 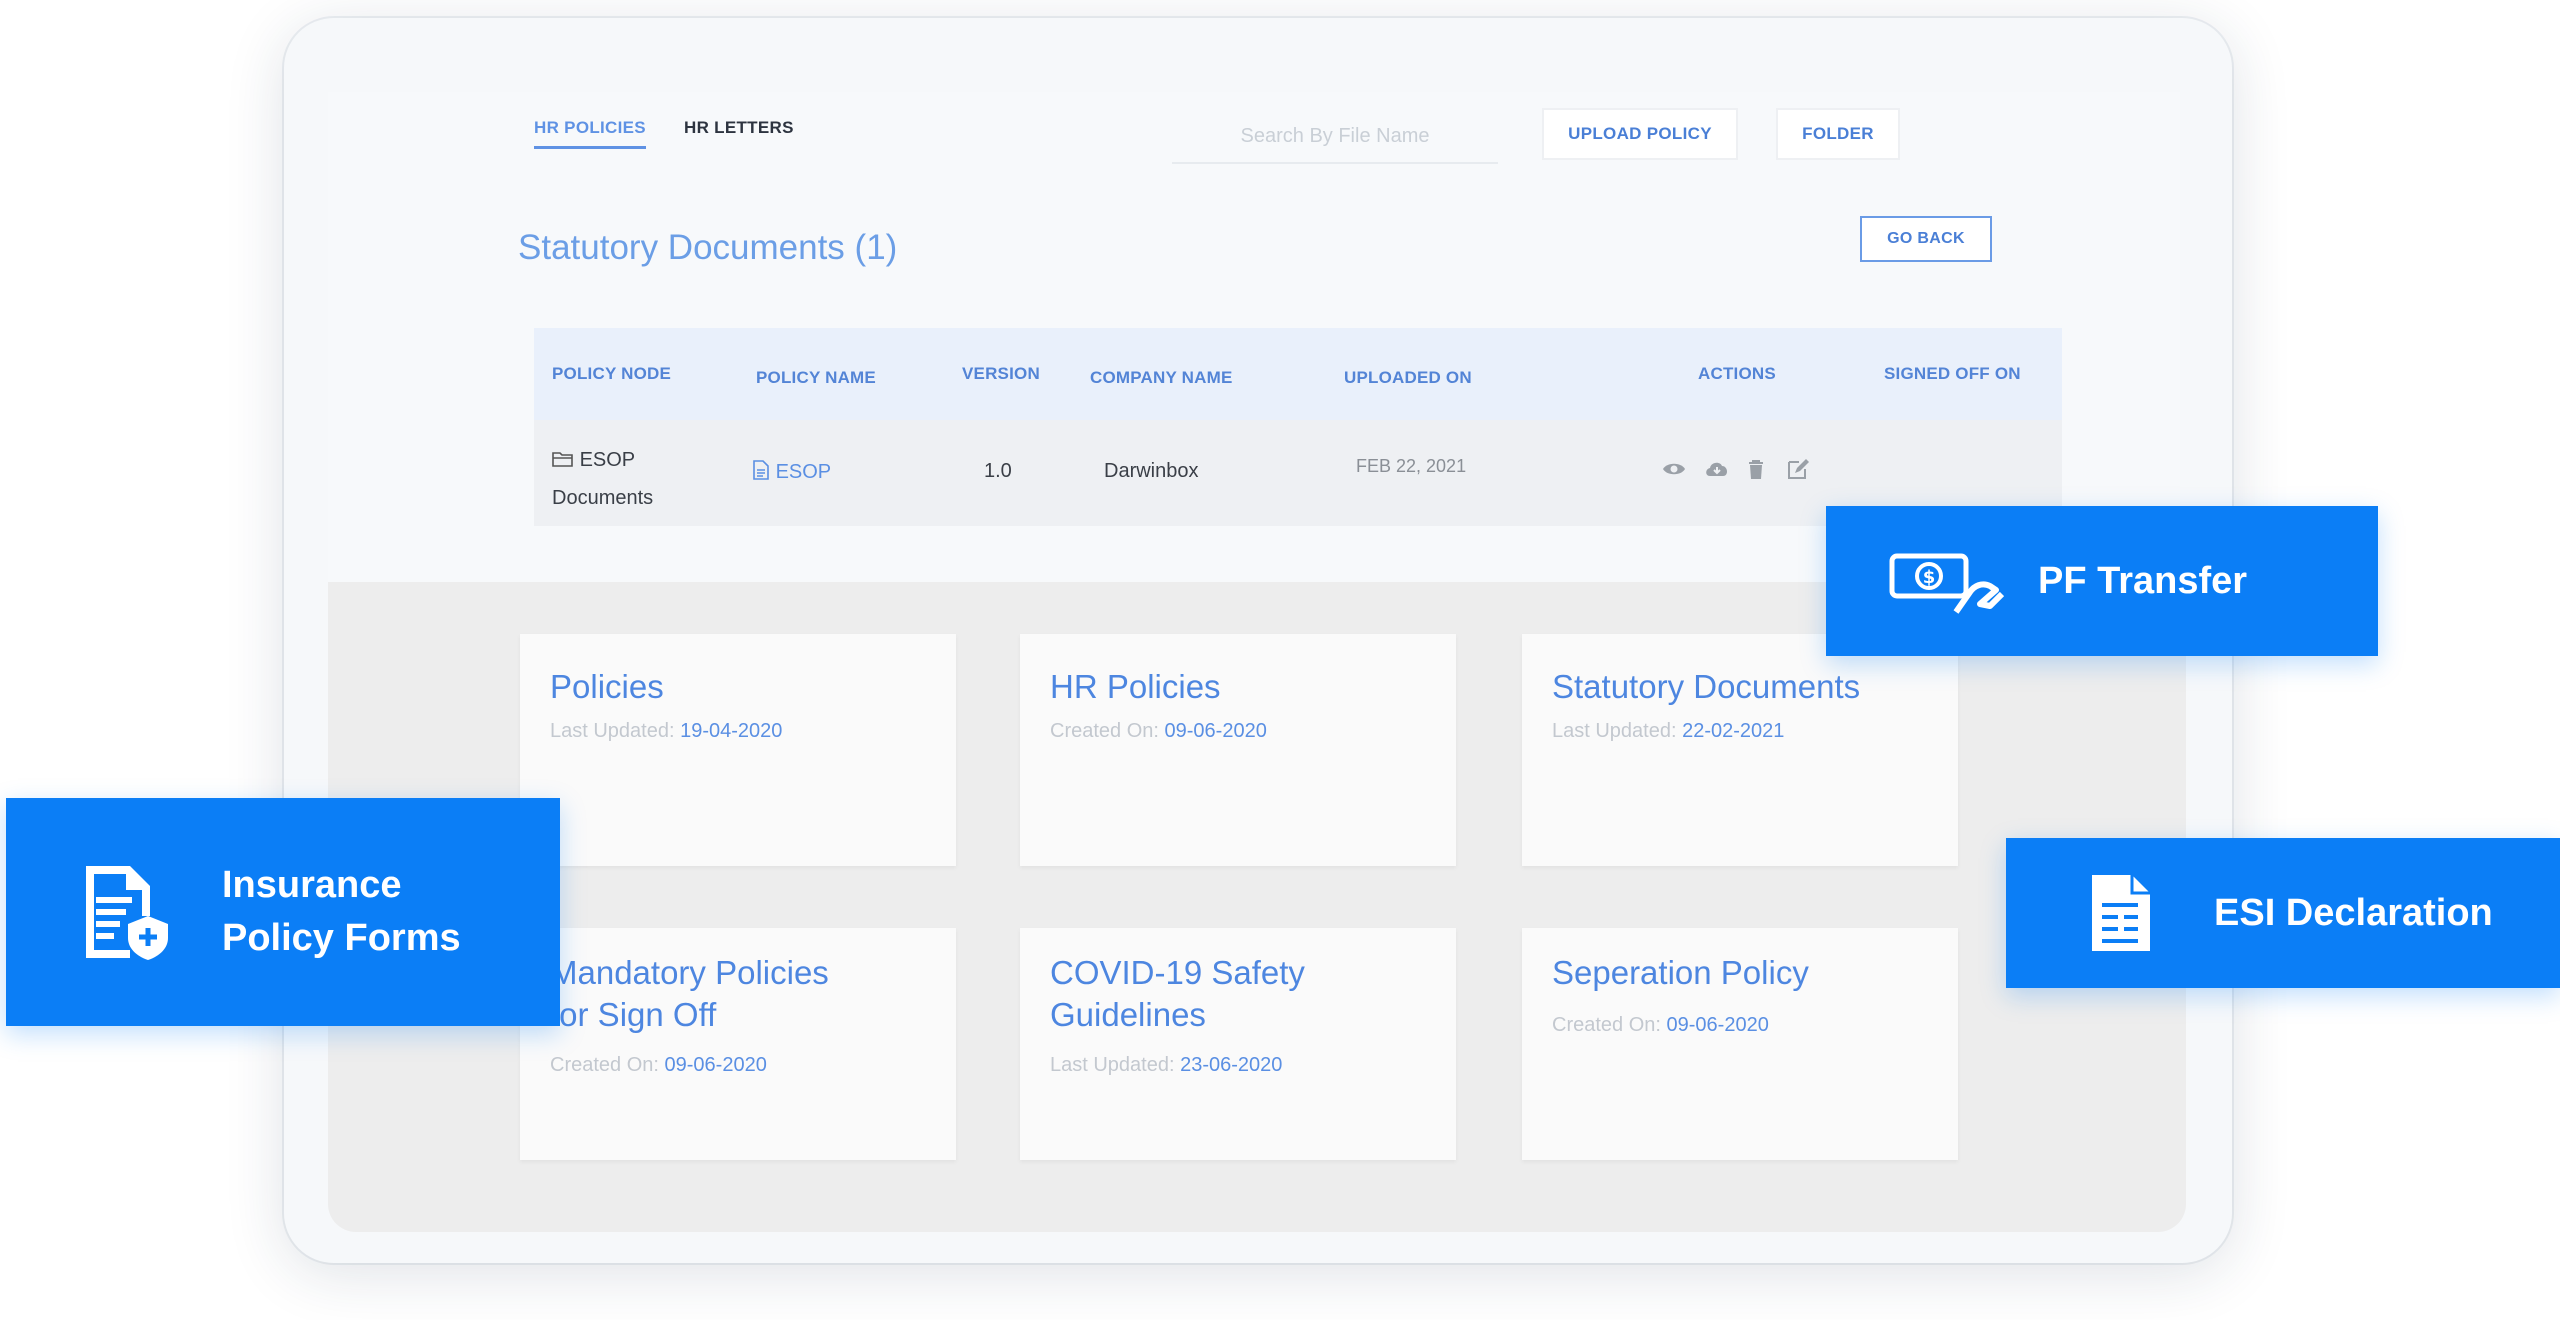 I want to click on policy-name-link: ESOP, so click(x=791, y=473).